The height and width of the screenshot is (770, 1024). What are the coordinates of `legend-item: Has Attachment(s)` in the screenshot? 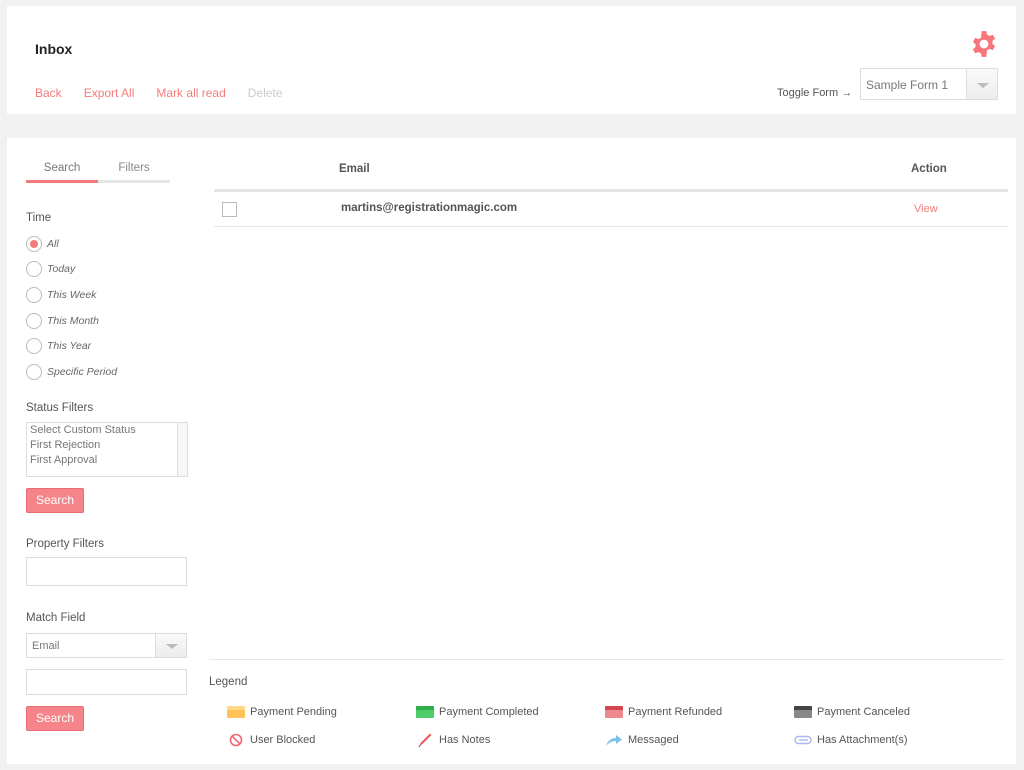 It's located at (888, 740).